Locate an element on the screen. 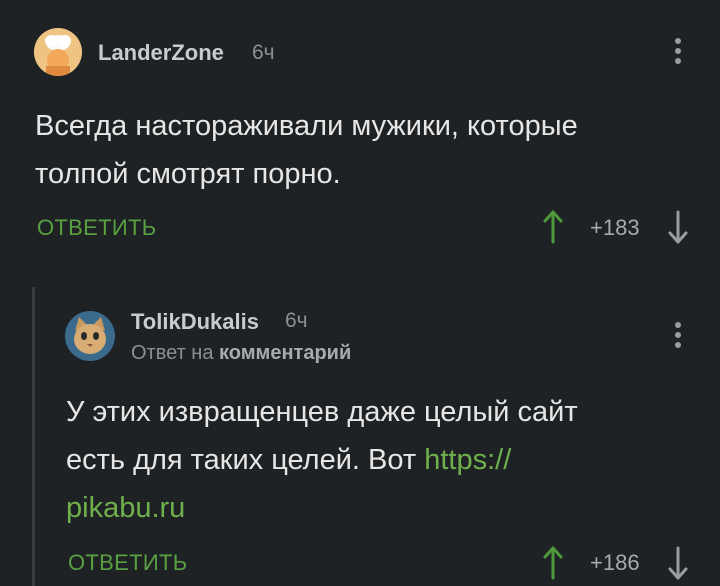 This screenshot has width=720, height=586. cat-avatar-icon is located at coordinates (90, 336).